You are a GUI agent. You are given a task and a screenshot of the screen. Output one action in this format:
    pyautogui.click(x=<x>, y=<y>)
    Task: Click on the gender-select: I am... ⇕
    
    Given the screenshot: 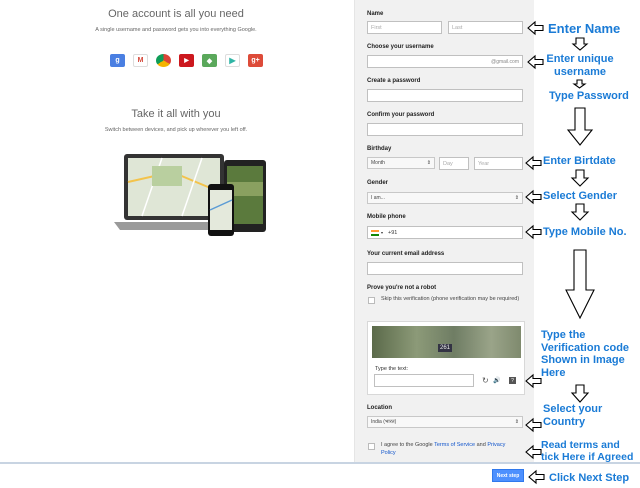 What is the action you would take?
    pyautogui.click(x=445, y=198)
    